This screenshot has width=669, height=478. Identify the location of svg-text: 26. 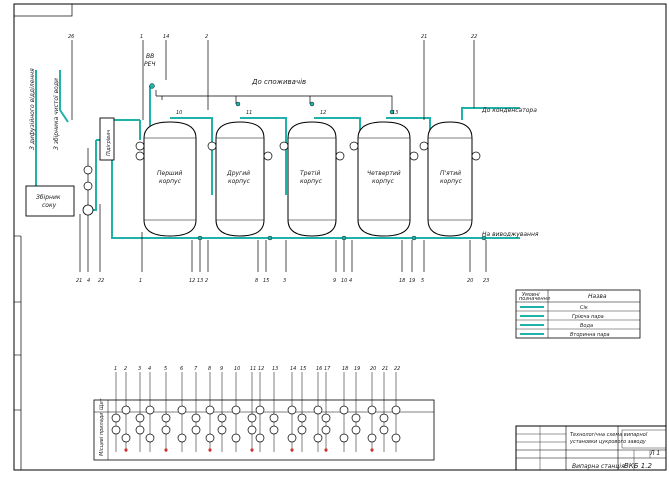
(71, 37).